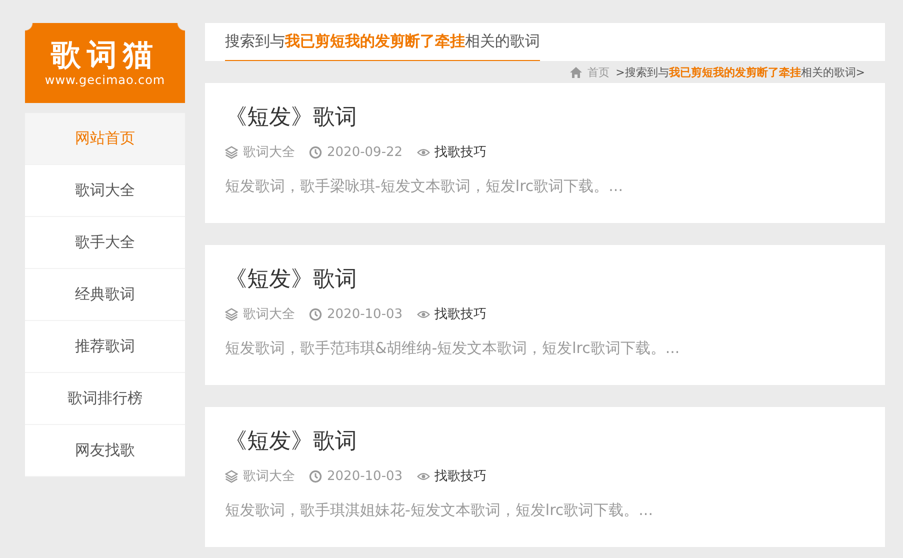 Image resolution: width=903 pixels, height=558 pixels. I want to click on search-heading: 搜索到与我已剪短我的发剪断了牵挂相关的歌词, so click(382, 42).